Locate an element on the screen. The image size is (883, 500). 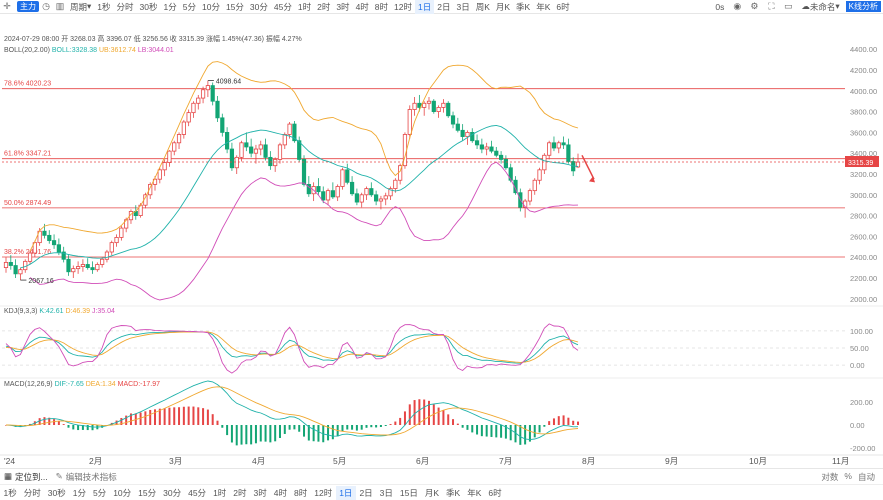
x-label-10: 11月 is located at coordinates (840, 461).